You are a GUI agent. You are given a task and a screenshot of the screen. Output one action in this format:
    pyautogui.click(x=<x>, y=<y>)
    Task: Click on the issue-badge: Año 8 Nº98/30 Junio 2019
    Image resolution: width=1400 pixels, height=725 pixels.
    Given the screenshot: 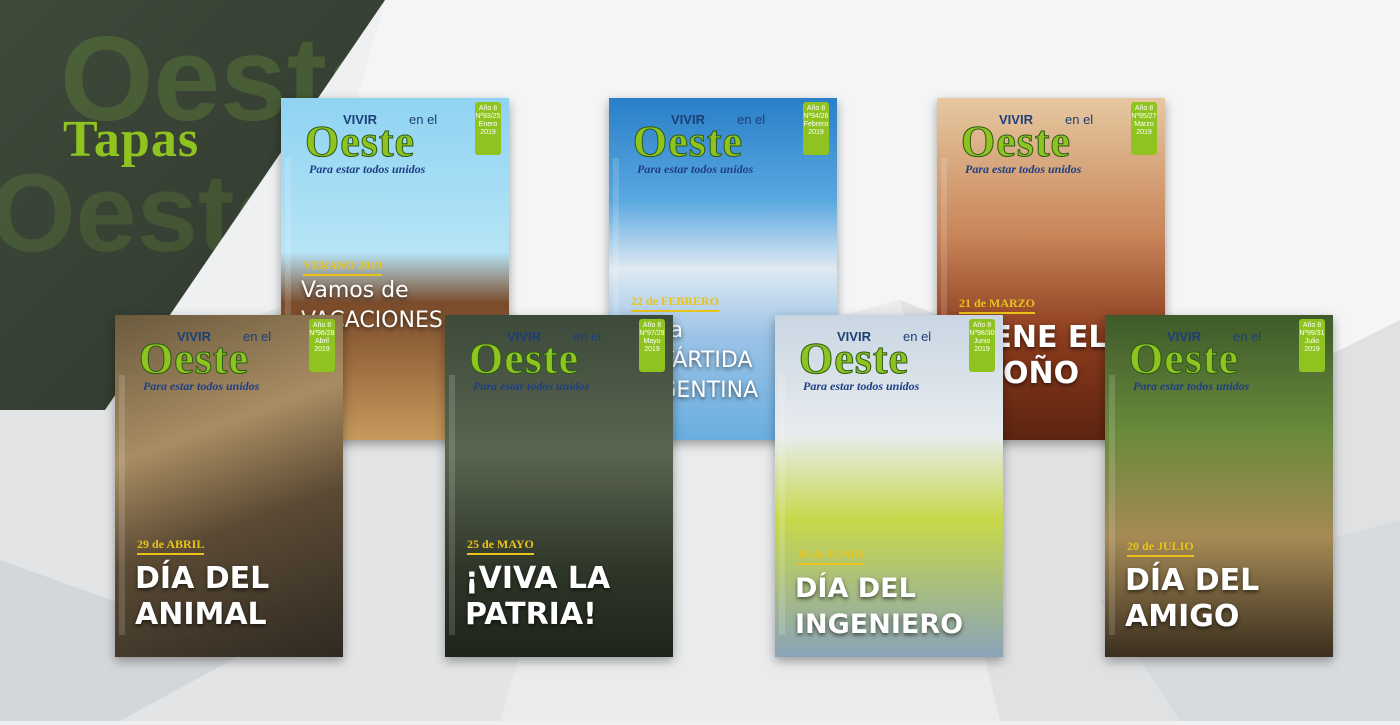 What is the action you would take?
    pyautogui.click(x=982, y=345)
    